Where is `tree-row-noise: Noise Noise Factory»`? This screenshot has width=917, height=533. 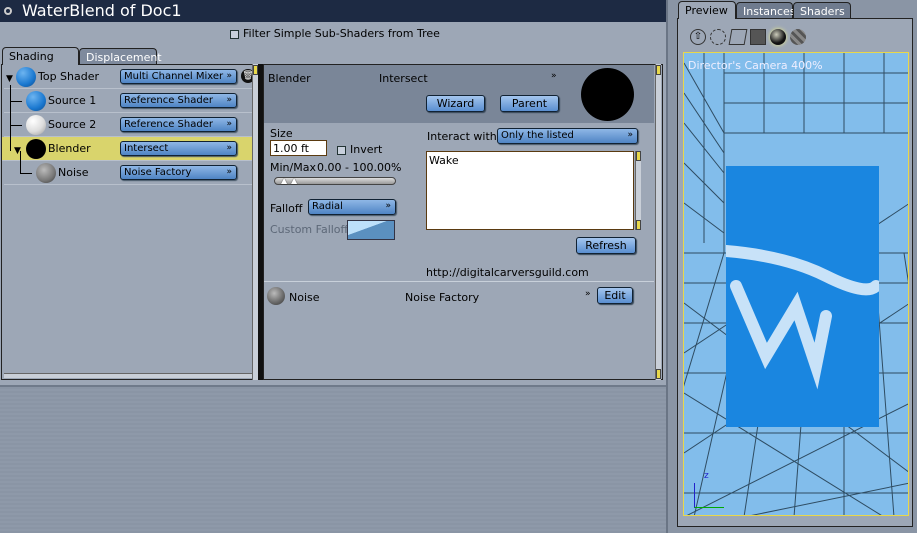
tree-row-noise: Noise Noise Factory» is located at coordinates (130, 173).